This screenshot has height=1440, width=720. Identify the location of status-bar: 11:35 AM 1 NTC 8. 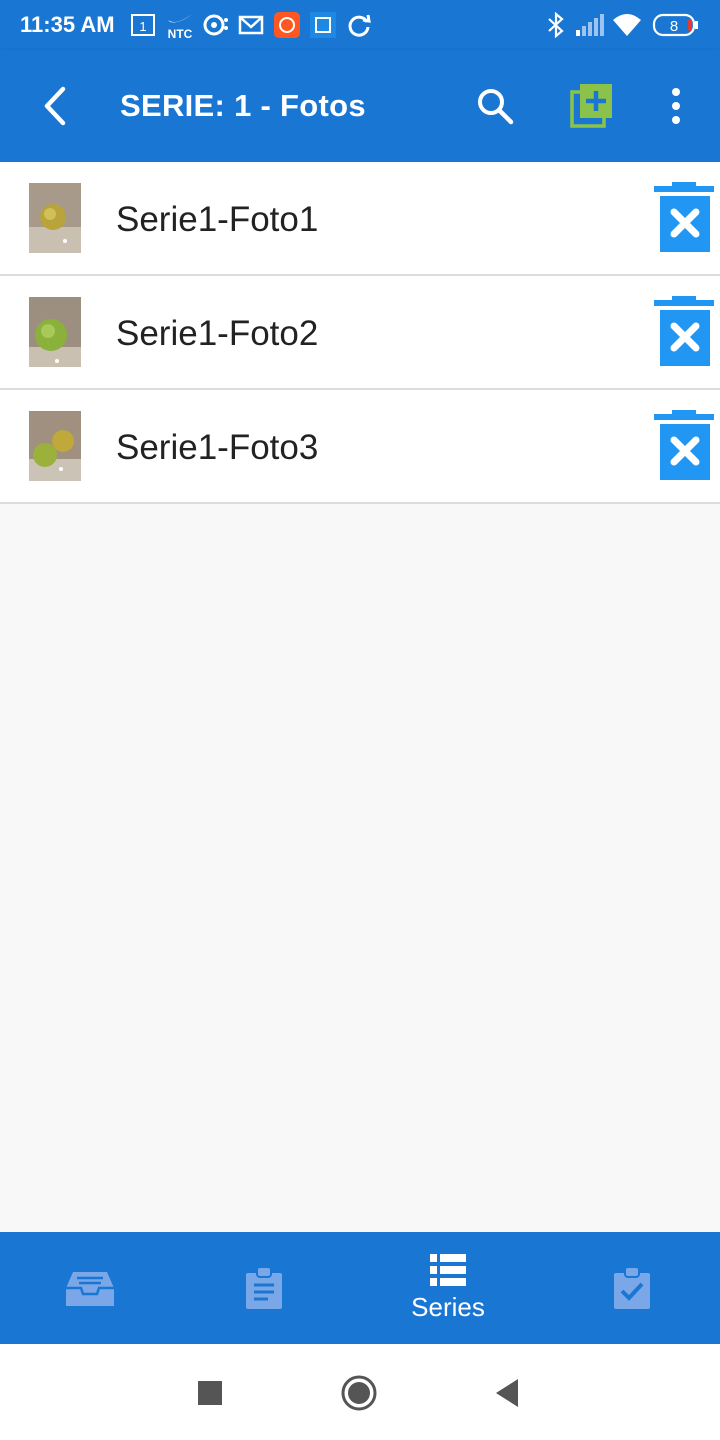
(360, 25).